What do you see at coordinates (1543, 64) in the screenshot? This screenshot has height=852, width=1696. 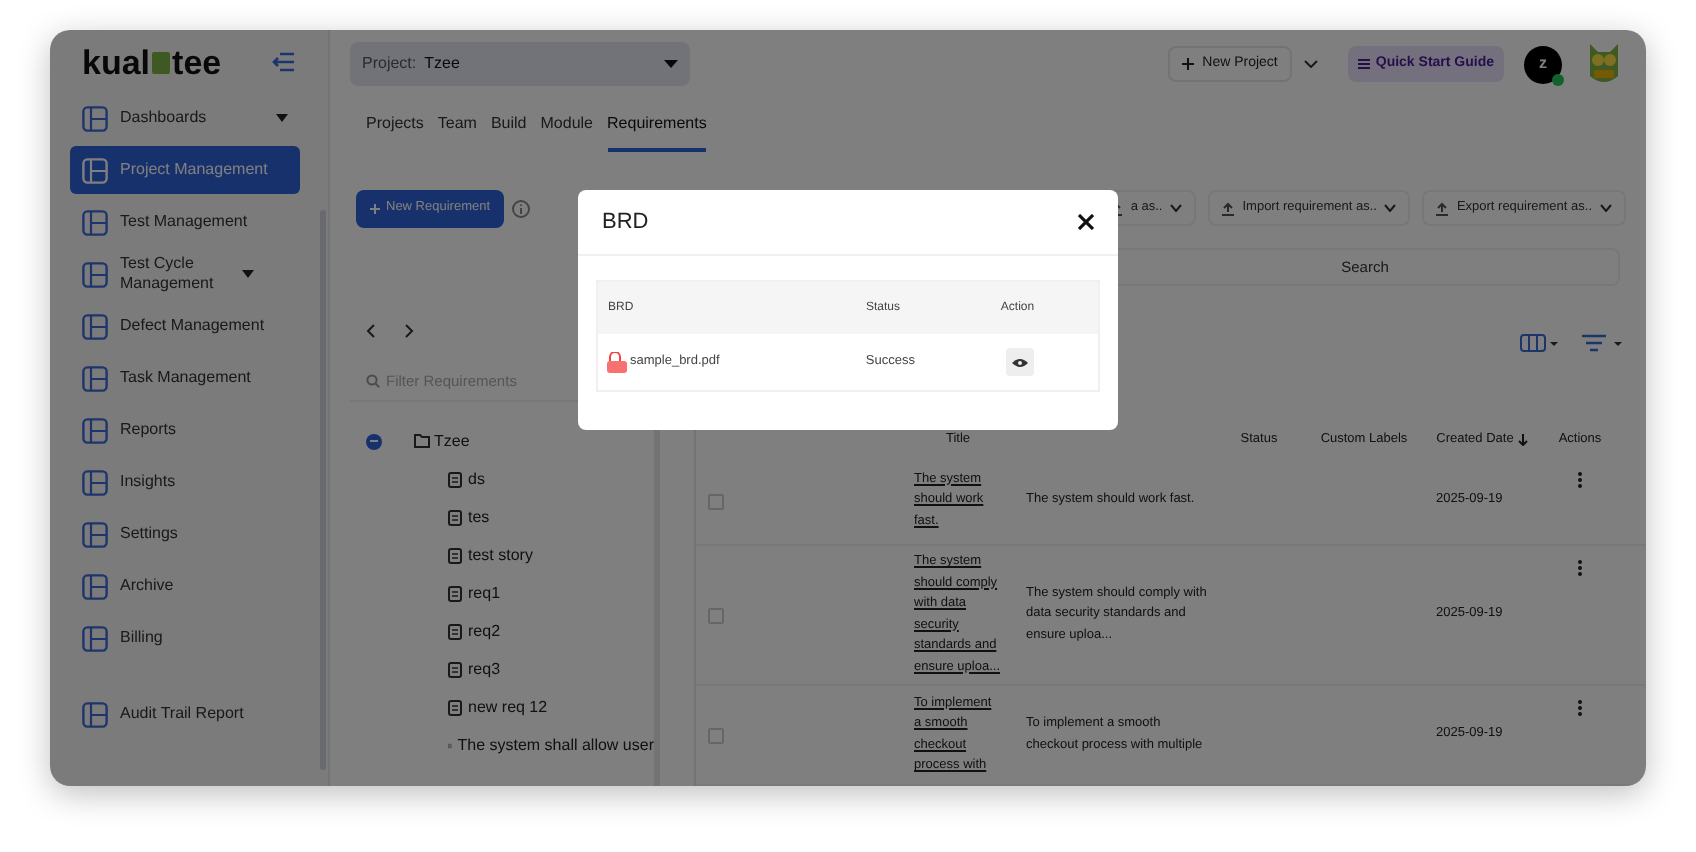 I see `avatar: z` at bounding box center [1543, 64].